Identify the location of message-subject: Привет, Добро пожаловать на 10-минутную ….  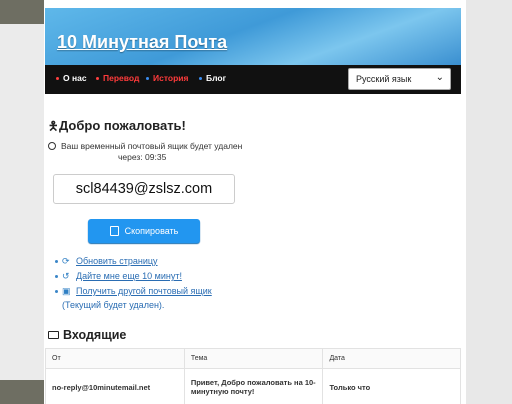
(253, 386).